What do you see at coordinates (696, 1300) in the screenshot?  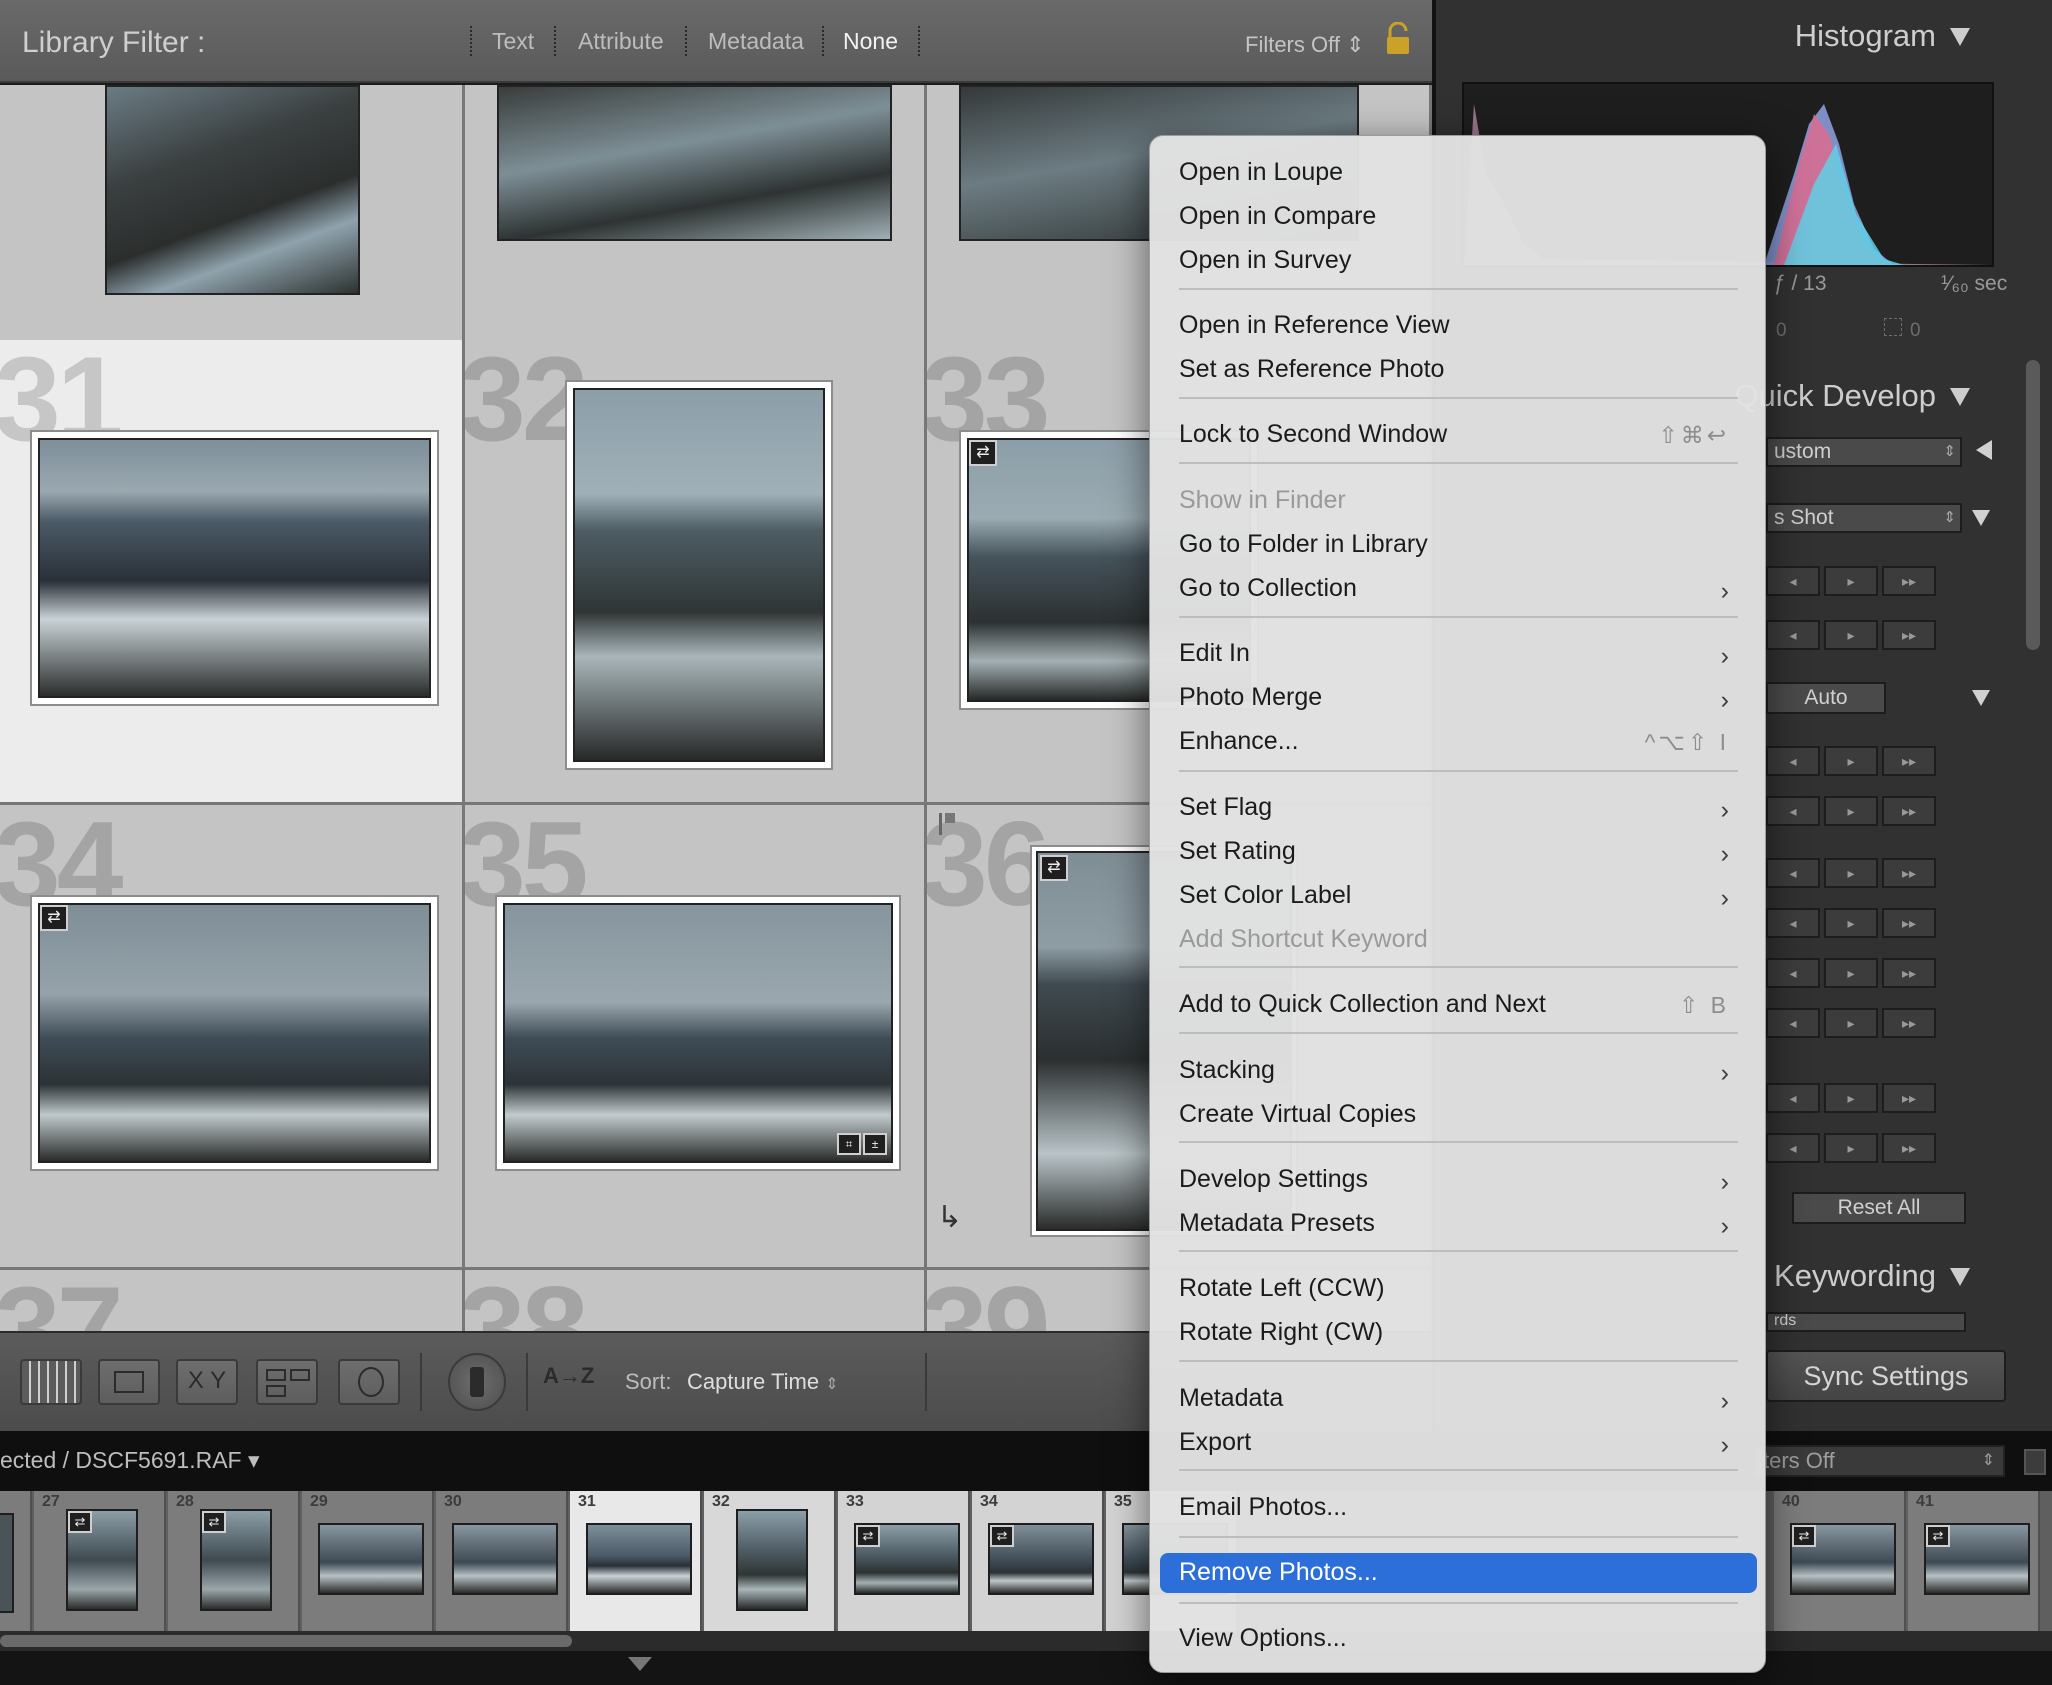 I see `grid-cell: 38` at bounding box center [696, 1300].